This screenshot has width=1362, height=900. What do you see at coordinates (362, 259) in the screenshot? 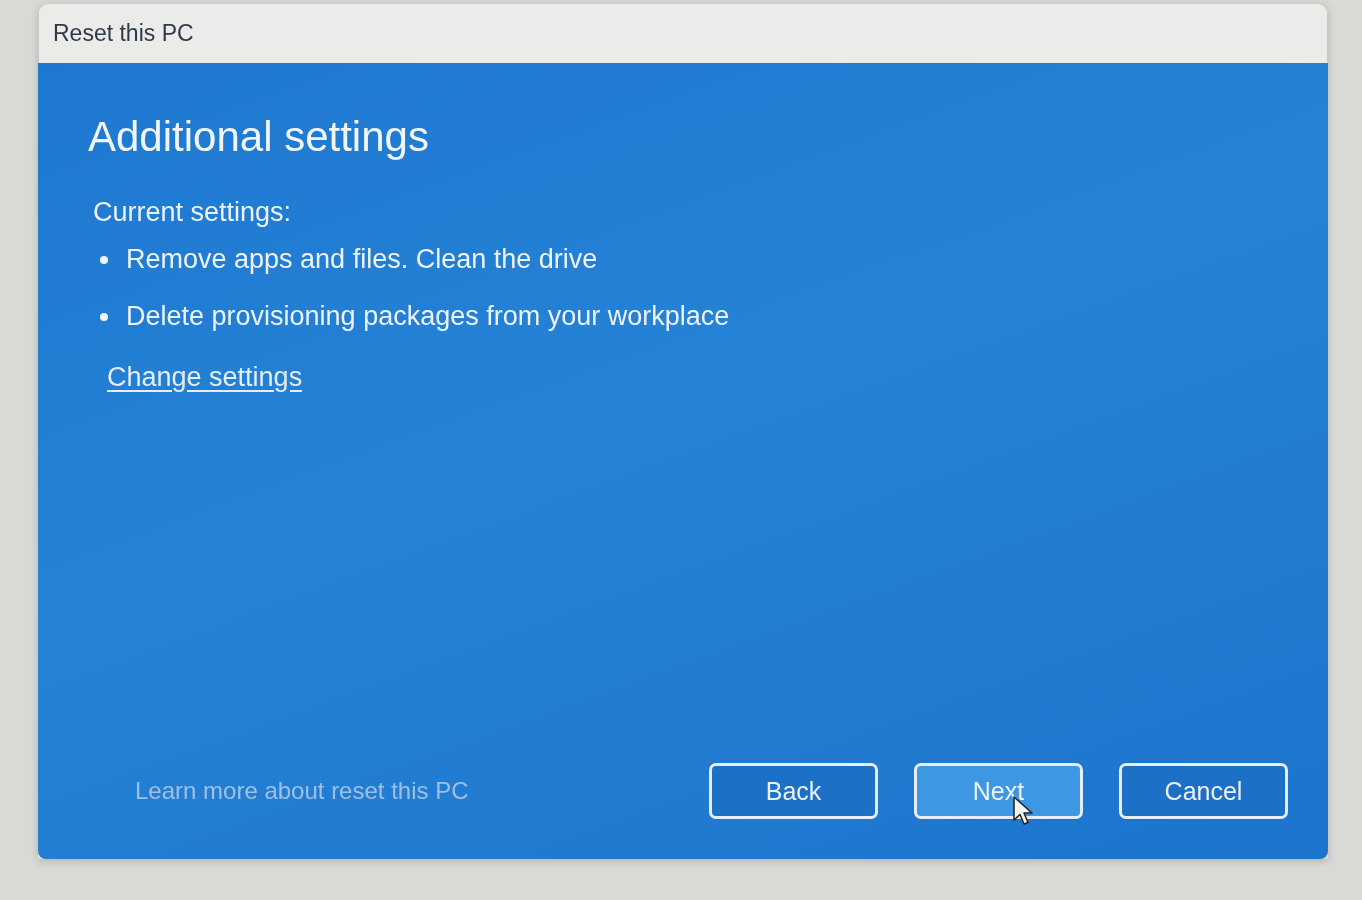
I see `setting-text: Remove apps and files. Clean the drive` at bounding box center [362, 259].